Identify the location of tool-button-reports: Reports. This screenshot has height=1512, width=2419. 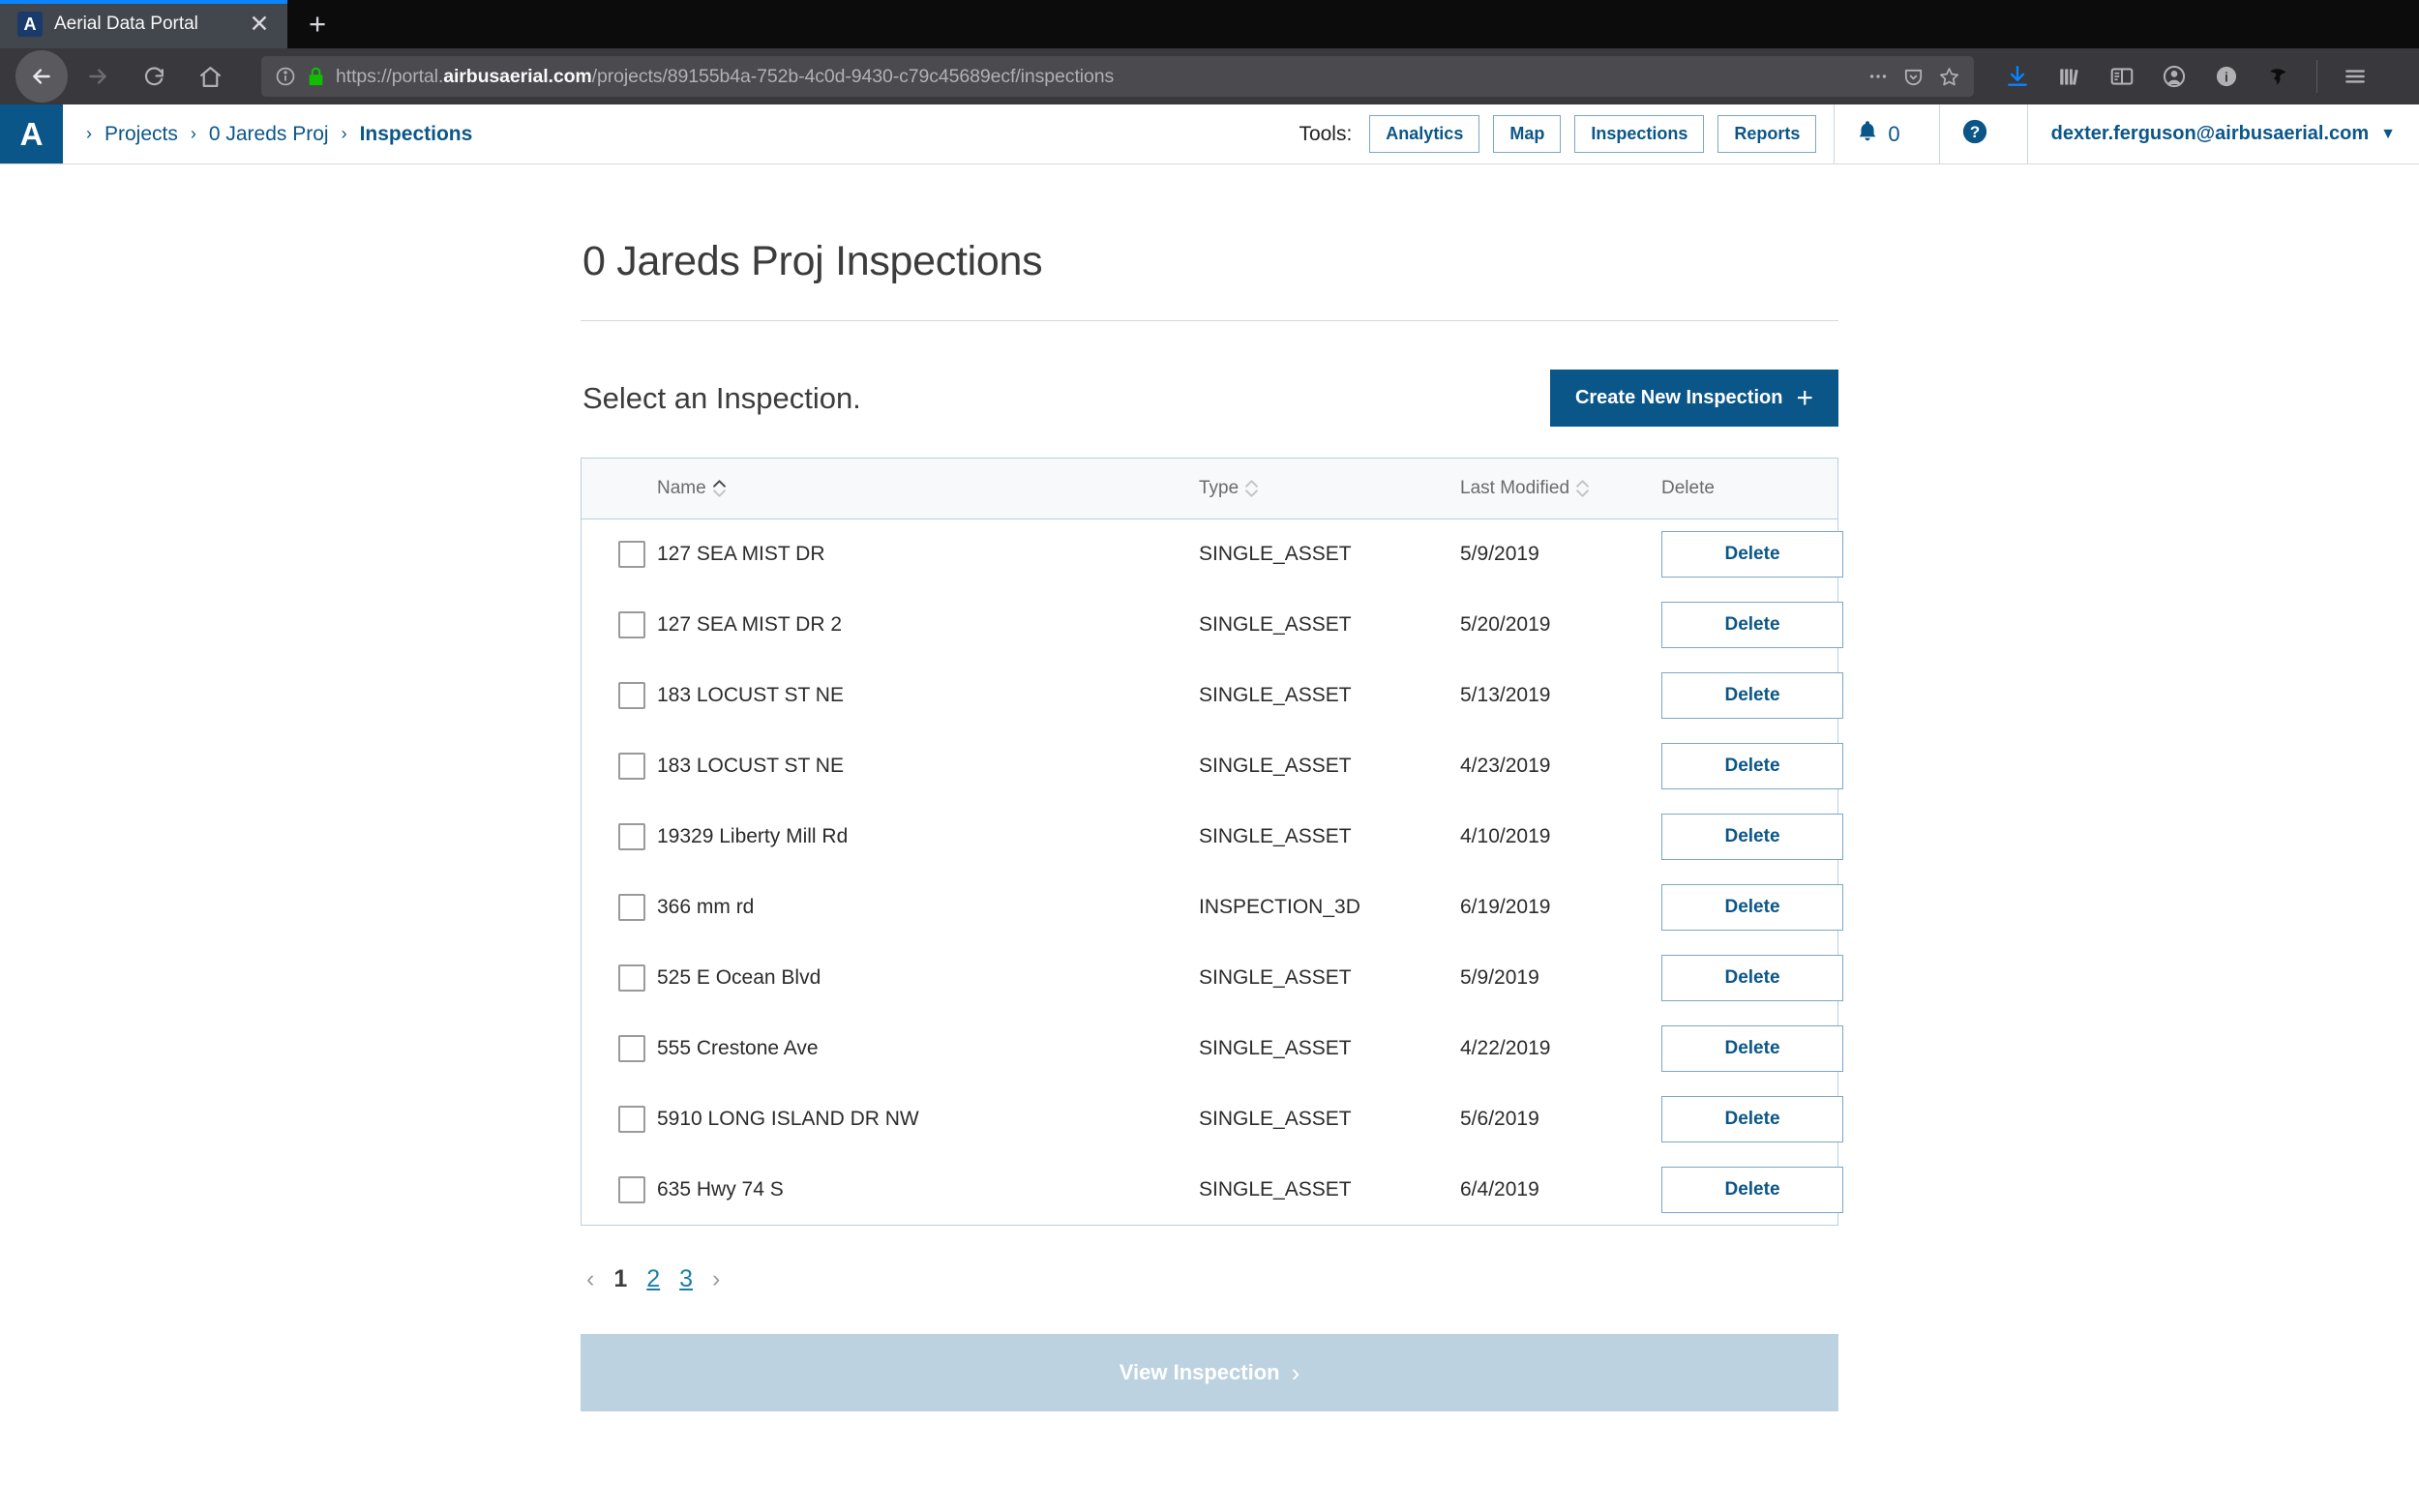
(1767, 134).